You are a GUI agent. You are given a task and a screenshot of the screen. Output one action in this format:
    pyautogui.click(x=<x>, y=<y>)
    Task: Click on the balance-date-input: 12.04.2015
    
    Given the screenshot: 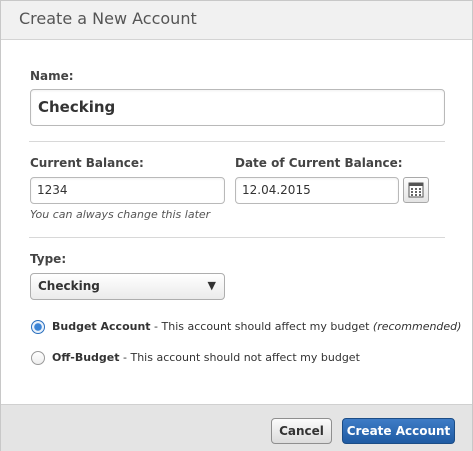 What is the action you would take?
    pyautogui.click(x=317, y=190)
    